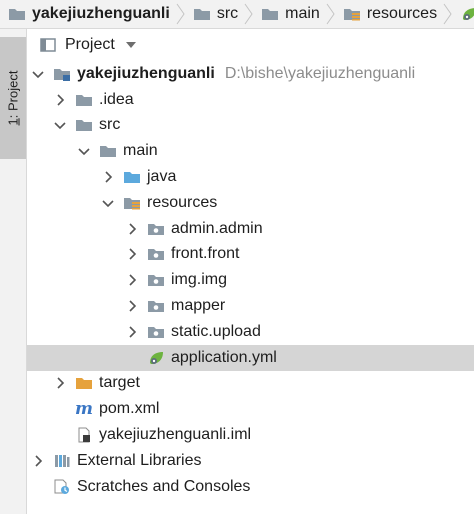 The height and width of the screenshot is (514, 474). What do you see at coordinates (250, 306) in the screenshot?
I see `tree-item-mapper: mapper` at bounding box center [250, 306].